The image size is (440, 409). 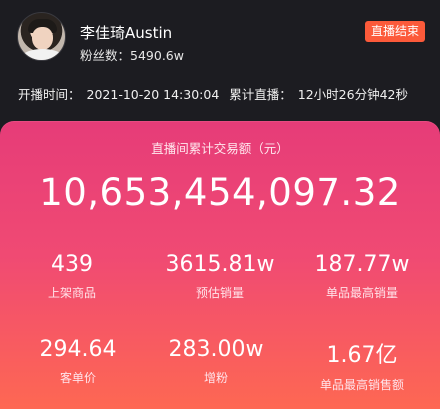 I want to click on avatar-shirt, so click(x=42, y=54).